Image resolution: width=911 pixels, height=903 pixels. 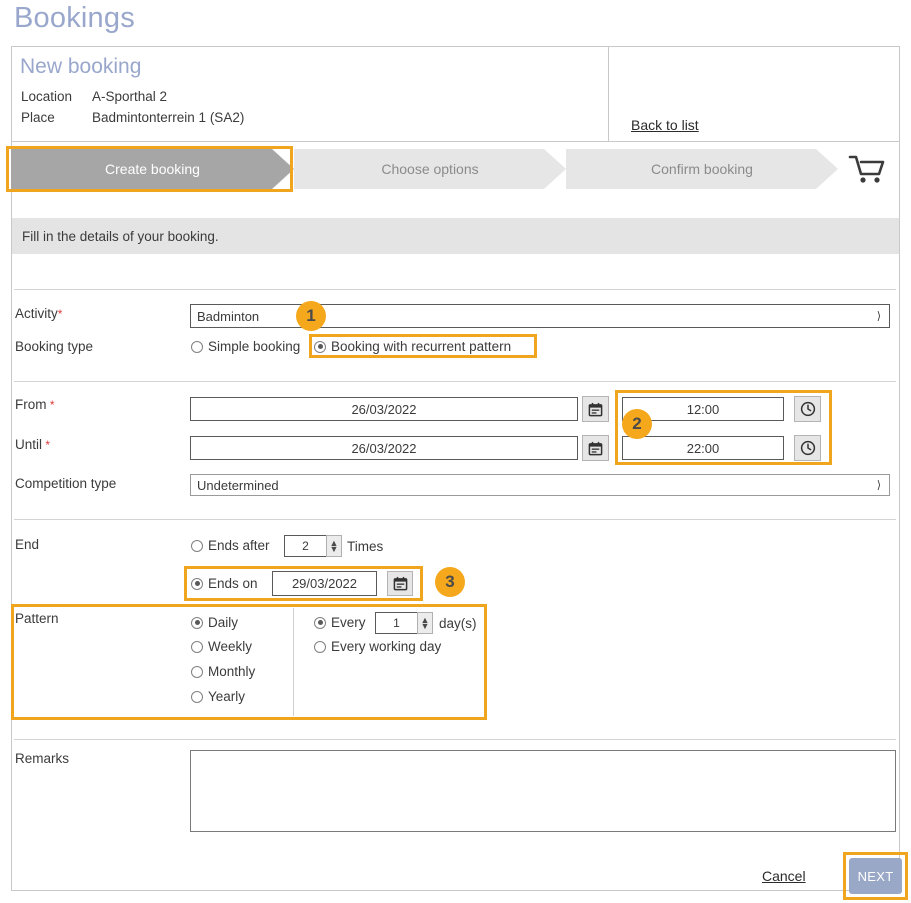 I want to click on wizard-step-create-booking: Create booking, so click(x=152, y=169).